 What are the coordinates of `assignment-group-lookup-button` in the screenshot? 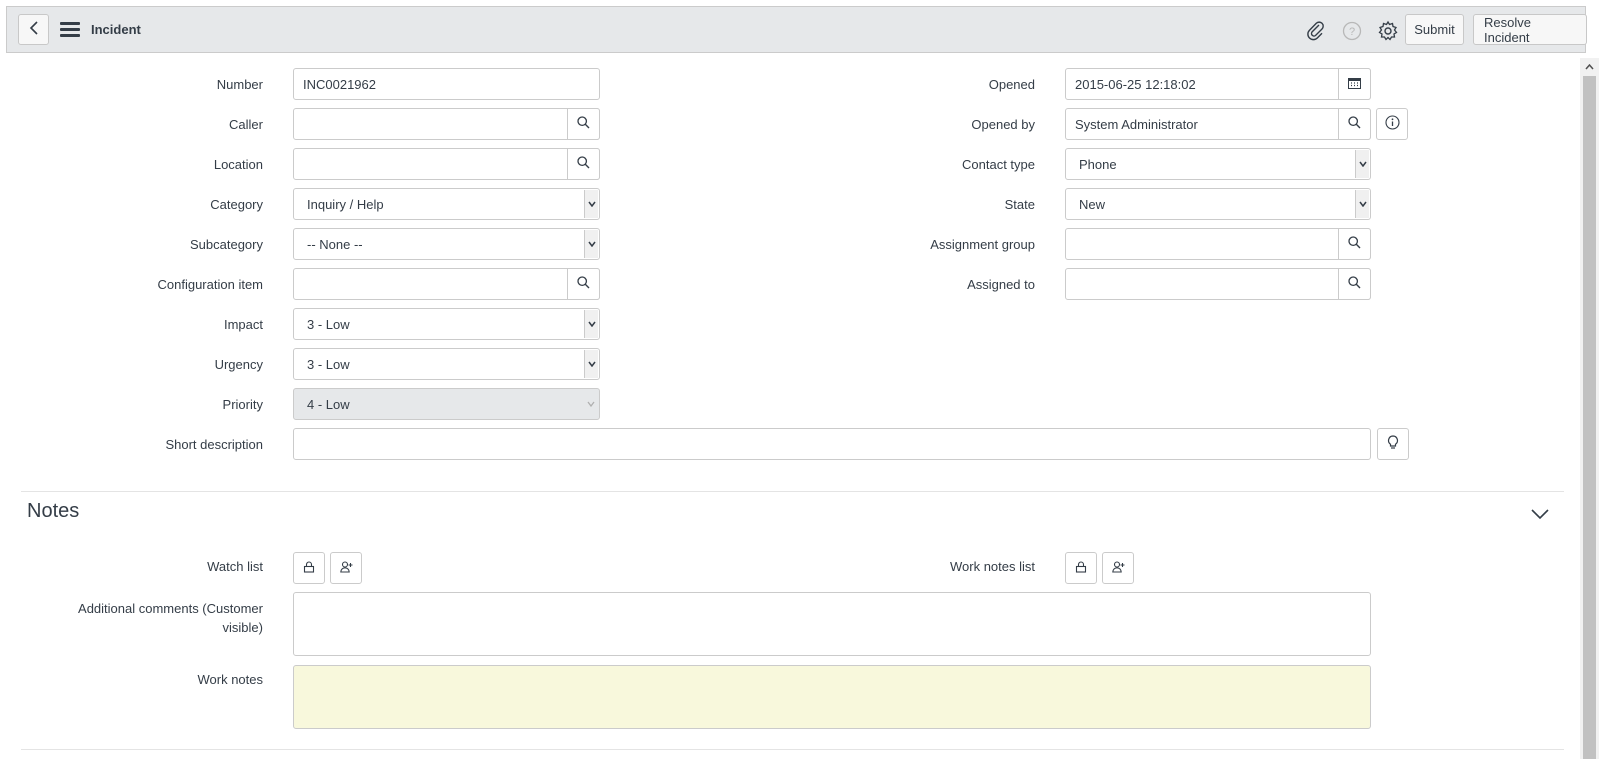 It's located at (1354, 244).